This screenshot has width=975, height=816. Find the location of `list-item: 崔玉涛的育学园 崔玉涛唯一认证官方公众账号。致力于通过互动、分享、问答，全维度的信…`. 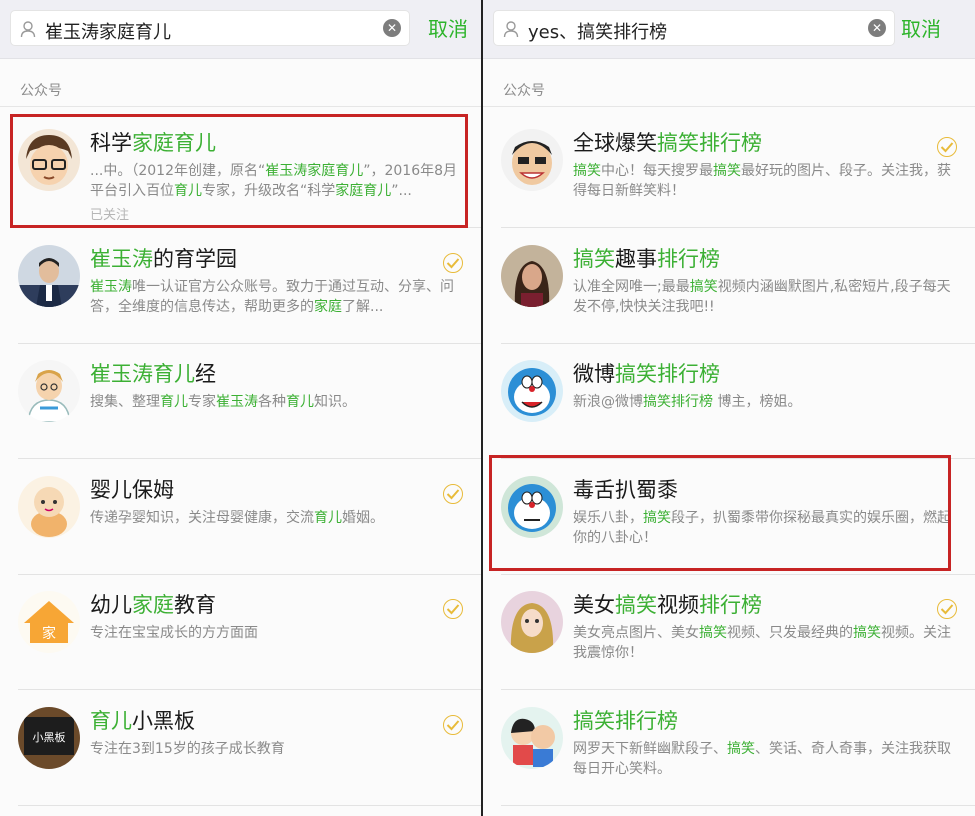

list-item: 崔玉涛的育学园 崔玉涛唯一认证官方公众账号。致力于通过互动、分享、问答，全维度的信… is located at coordinates (240, 286).